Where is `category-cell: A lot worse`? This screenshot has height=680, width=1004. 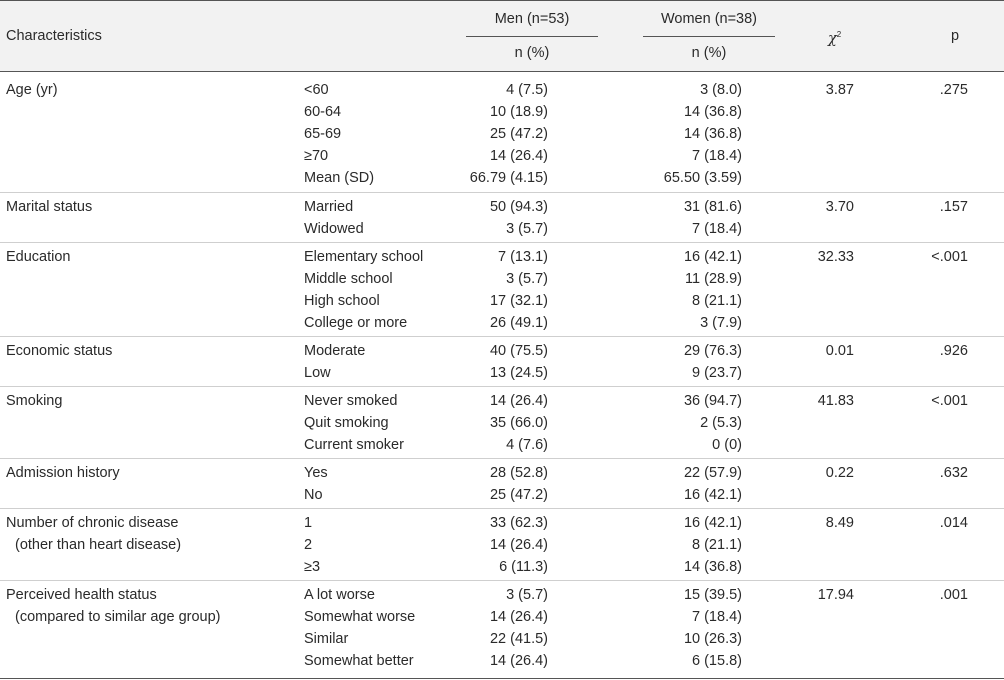 category-cell: A lot worse is located at coordinates (339, 595).